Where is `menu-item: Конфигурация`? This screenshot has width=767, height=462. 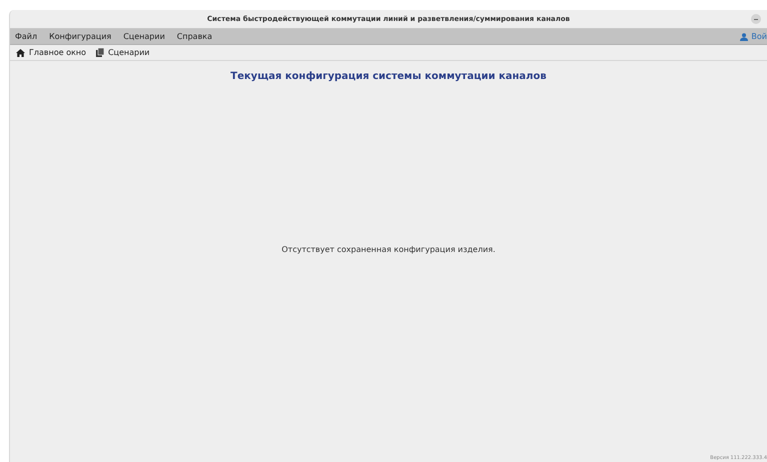
menu-item: Конфигурация is located at coordinates (80, 36).